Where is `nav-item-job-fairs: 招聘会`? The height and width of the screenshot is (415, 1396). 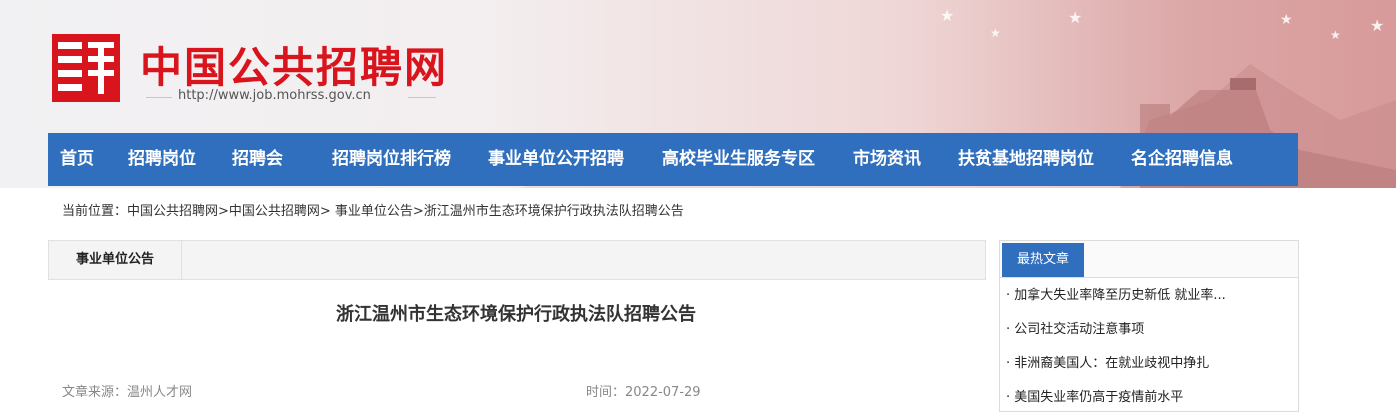 nav-item-job-fairs: 招聘会 is located at coordinates (257, 159).